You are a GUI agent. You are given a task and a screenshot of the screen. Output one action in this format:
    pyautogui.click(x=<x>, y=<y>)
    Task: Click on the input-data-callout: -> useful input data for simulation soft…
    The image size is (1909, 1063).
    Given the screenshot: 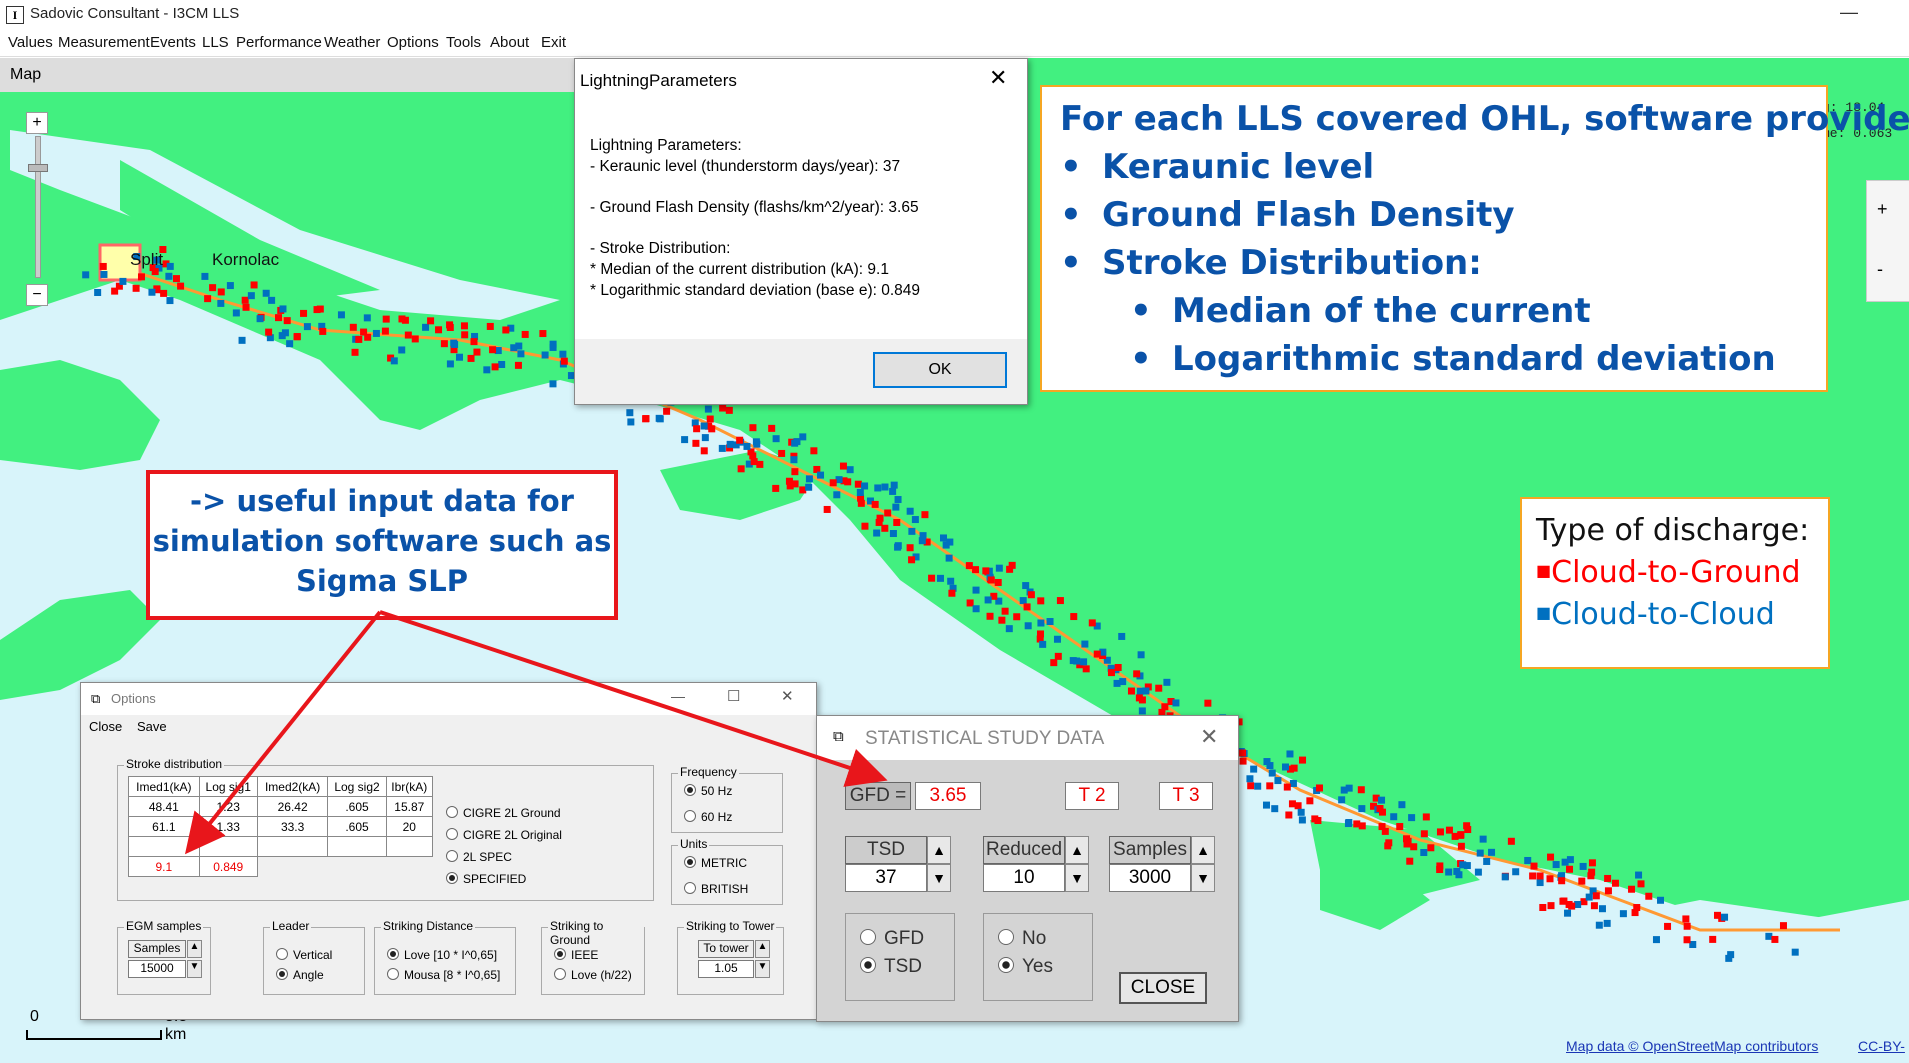 What is the action you would take?
    pyautogui.click(x=382, y=545)
    